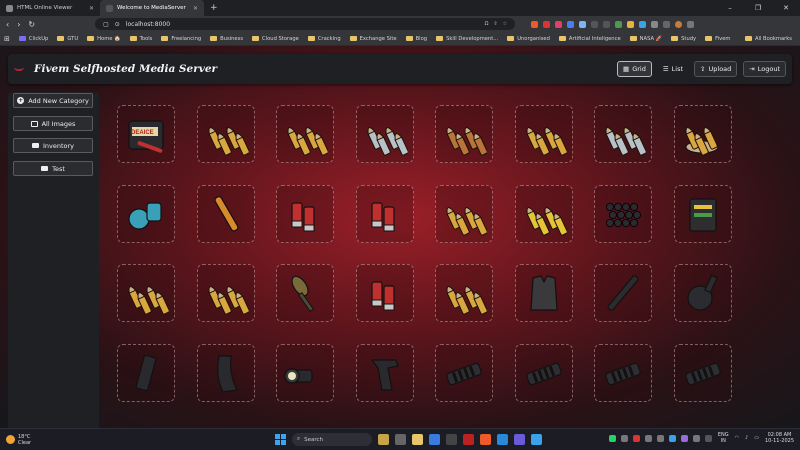 The height and width of the screenshot is (450, 800). Describe the element at coordinates (146, 134) in the screenshot. I see `media-card: DEAICE` at that location.